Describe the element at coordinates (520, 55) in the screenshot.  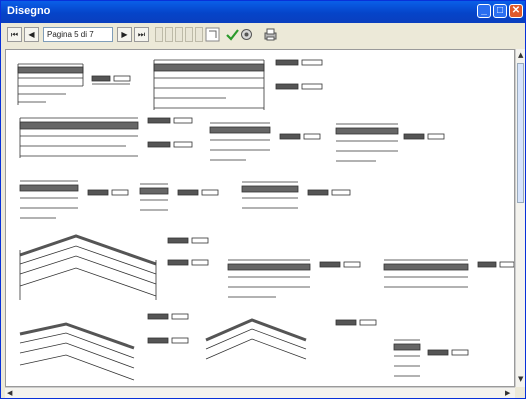
I see `scroll-up-icon: ▲` at that location.